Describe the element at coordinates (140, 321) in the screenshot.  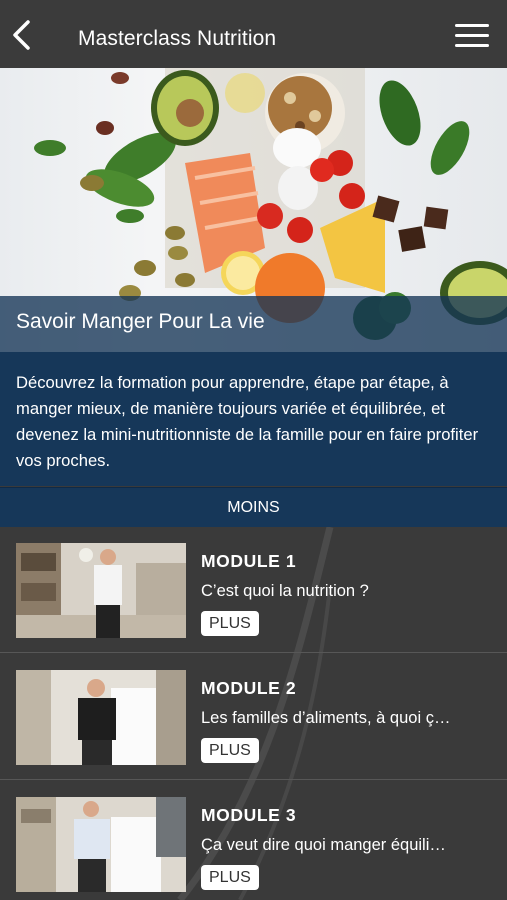
I see `course-title: Savoir Manger Pour La vie` at that location.